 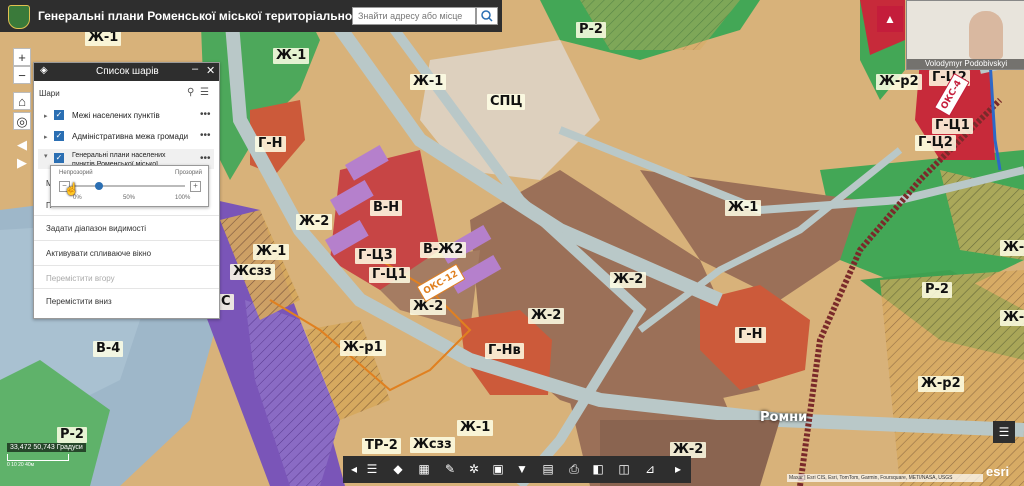 I want to click on menu-move-down: Перемістити вниз, so click(x=126, y=300).